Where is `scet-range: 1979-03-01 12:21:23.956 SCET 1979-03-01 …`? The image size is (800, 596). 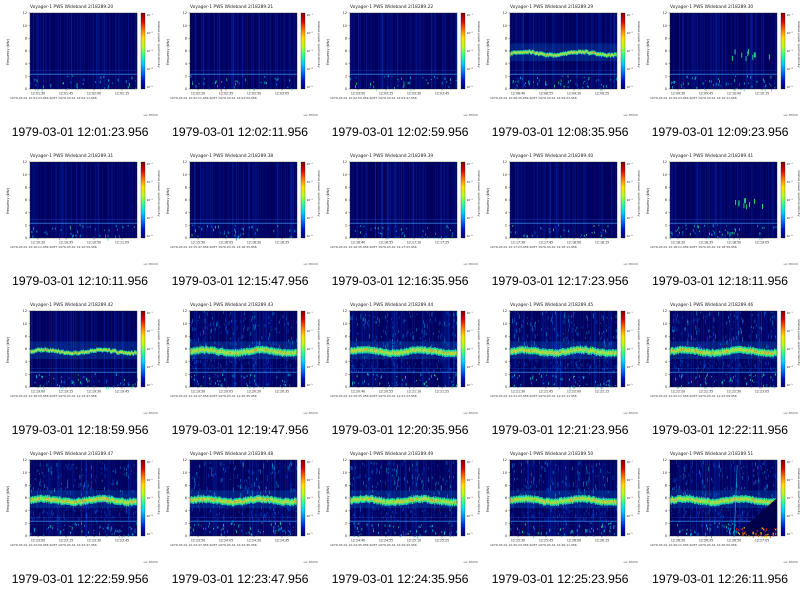
scet-range: 1979-03-01 12:21:23.956 SCET 1979-03-01 … is located at coordinates (533, 396).